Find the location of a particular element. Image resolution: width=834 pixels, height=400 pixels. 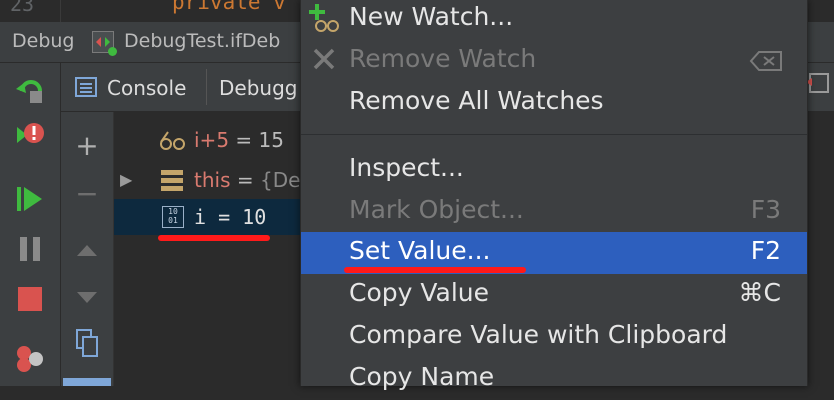

tab-console-label: Console is located at coordinates (147, 88).